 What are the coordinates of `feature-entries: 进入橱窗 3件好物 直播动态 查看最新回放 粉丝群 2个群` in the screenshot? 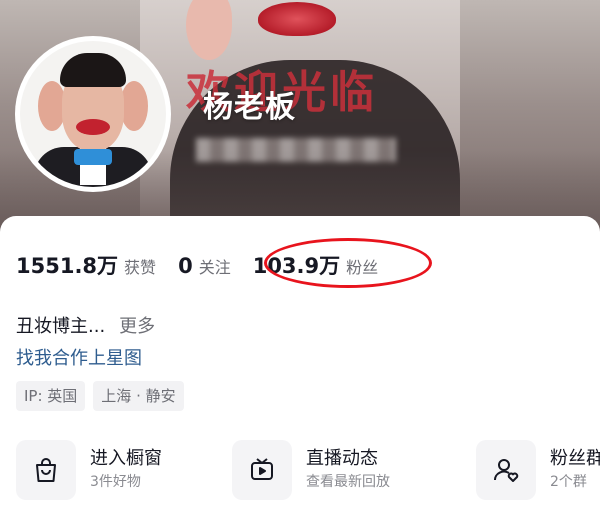 It's located at (308, 470).